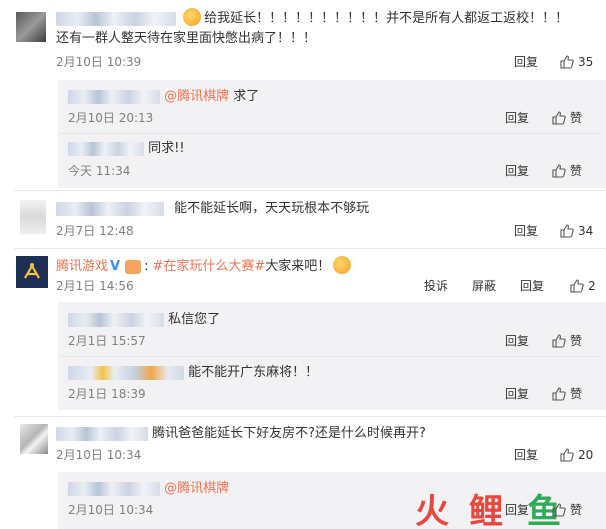 The image size is (606, 529). I want to click on reply-time: 2月1日 15:57, so click(107, 341).